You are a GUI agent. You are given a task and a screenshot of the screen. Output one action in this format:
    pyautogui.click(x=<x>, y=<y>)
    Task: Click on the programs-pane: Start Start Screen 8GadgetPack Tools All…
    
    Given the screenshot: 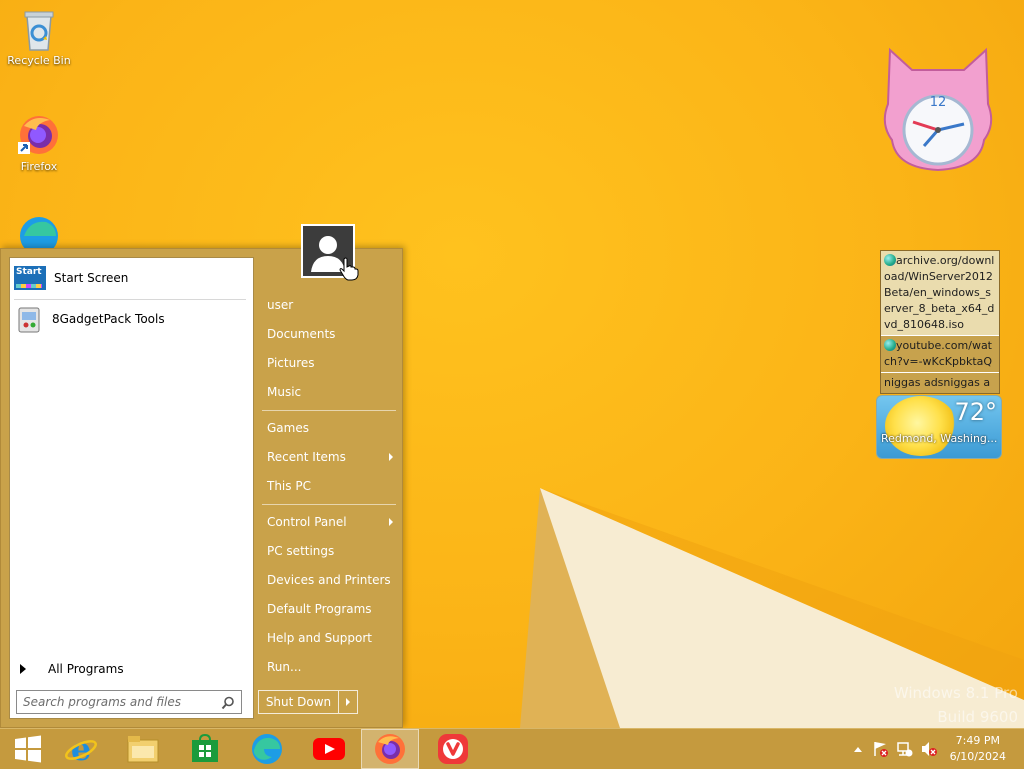 What is the action you would take?
    pyautogui.click(x=131, y=488)
    